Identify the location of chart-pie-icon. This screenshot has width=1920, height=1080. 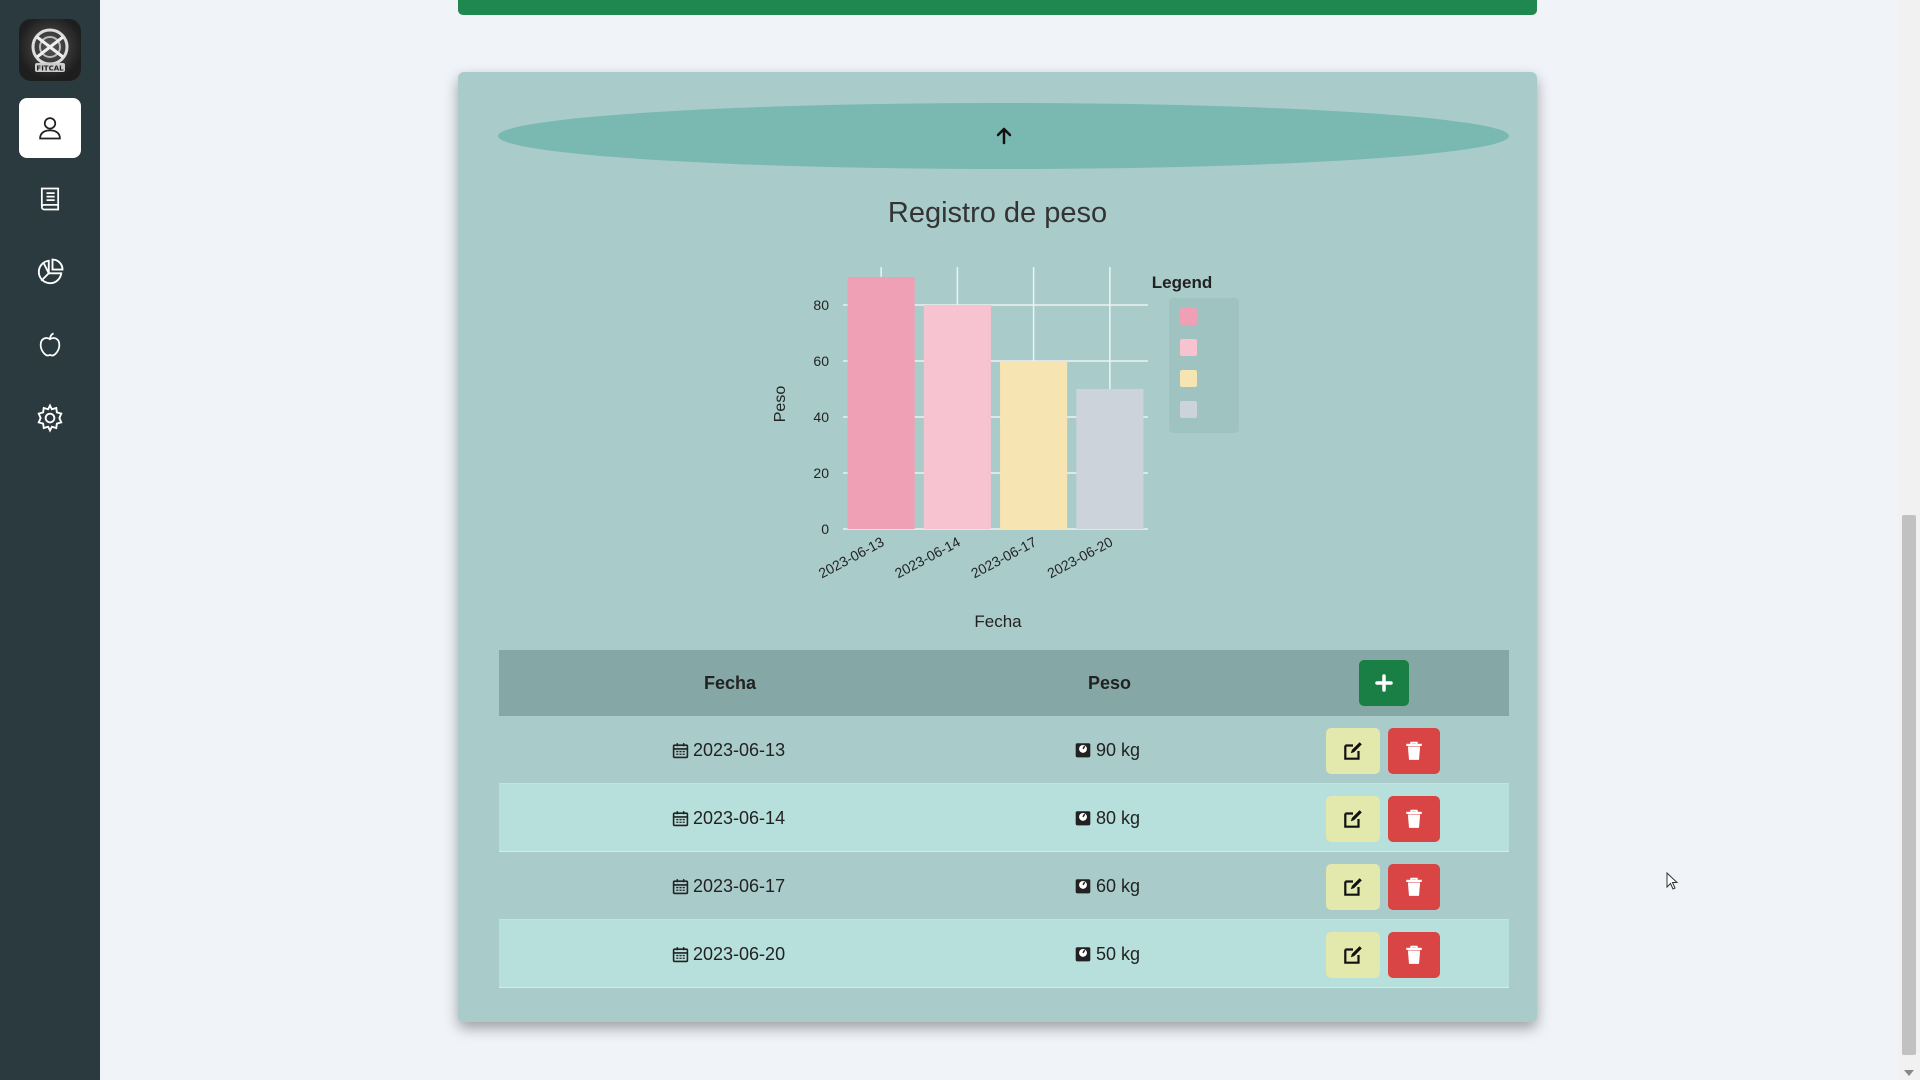
(50, 271).